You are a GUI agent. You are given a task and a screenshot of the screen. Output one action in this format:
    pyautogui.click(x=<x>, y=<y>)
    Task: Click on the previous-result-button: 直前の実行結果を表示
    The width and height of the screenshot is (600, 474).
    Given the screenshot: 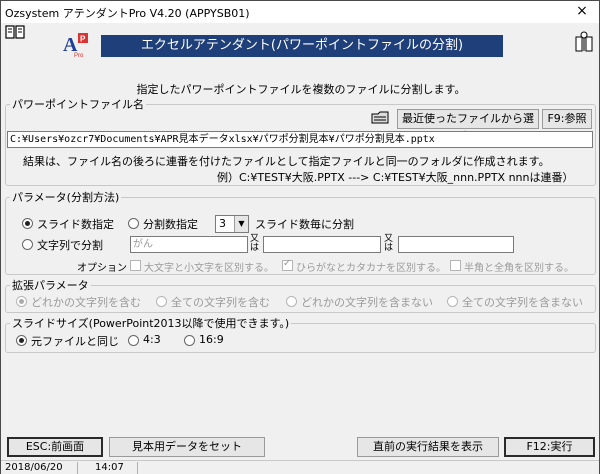 What is the action you would take?
    pyautogui.click(x=428, y=447)
    